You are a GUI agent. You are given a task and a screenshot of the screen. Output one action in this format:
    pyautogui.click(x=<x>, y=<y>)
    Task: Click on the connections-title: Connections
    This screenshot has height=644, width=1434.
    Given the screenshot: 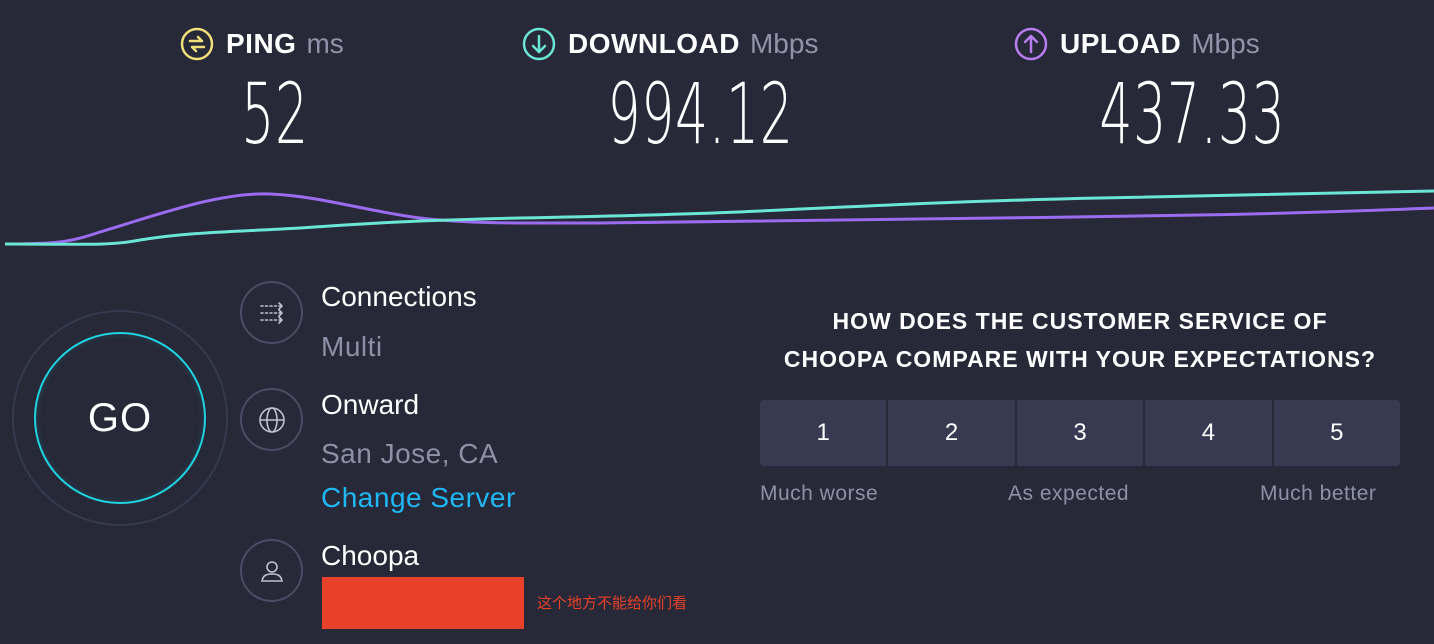 What is the action you would take?
    pyautogui.click(x=399, y=296)
    